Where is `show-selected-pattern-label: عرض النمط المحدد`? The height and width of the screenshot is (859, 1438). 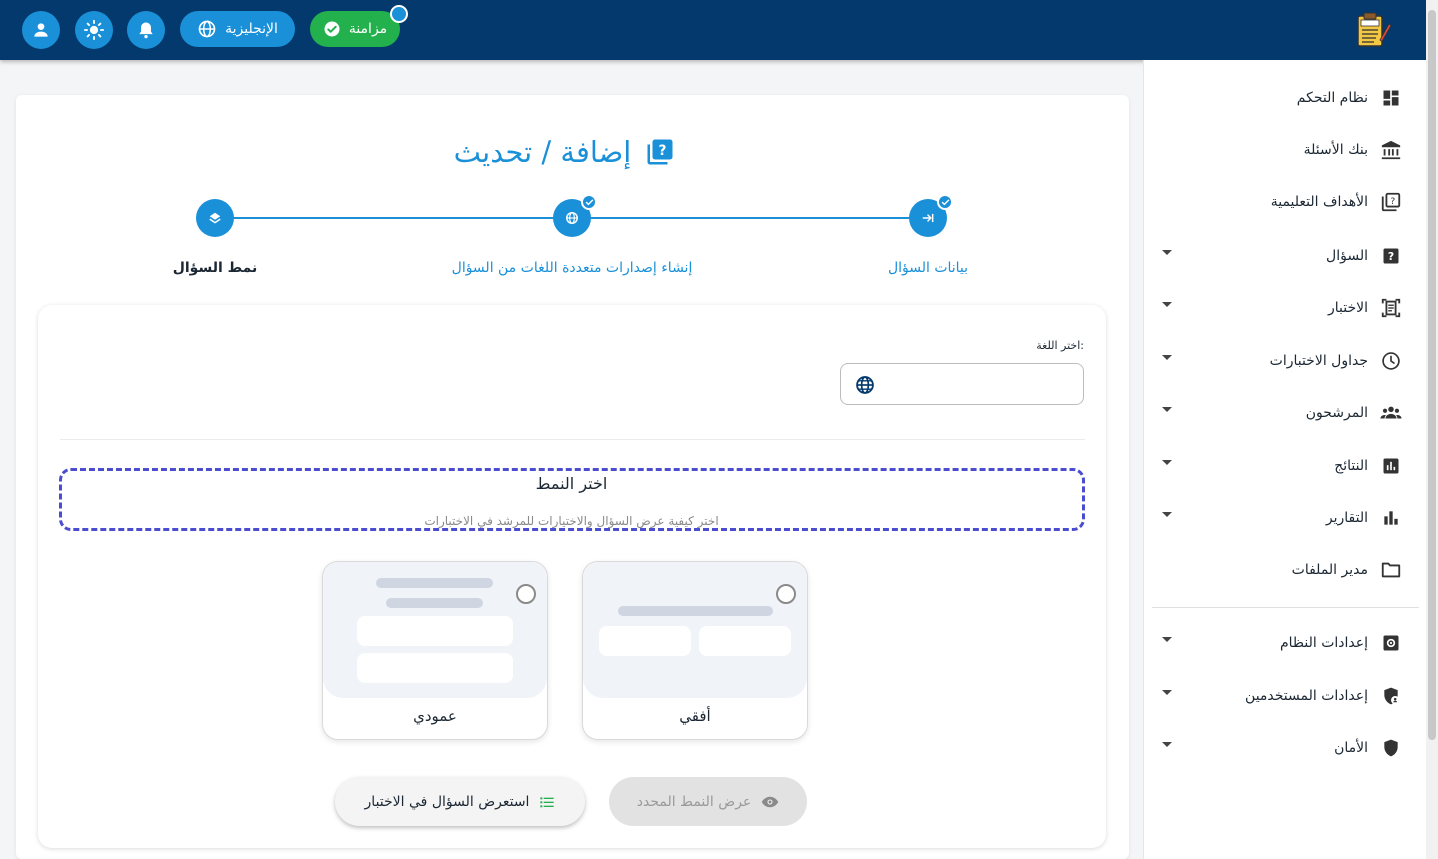 show-selected-pattern-label: عرض النمط المحدد is located at coordinates (694, 801).